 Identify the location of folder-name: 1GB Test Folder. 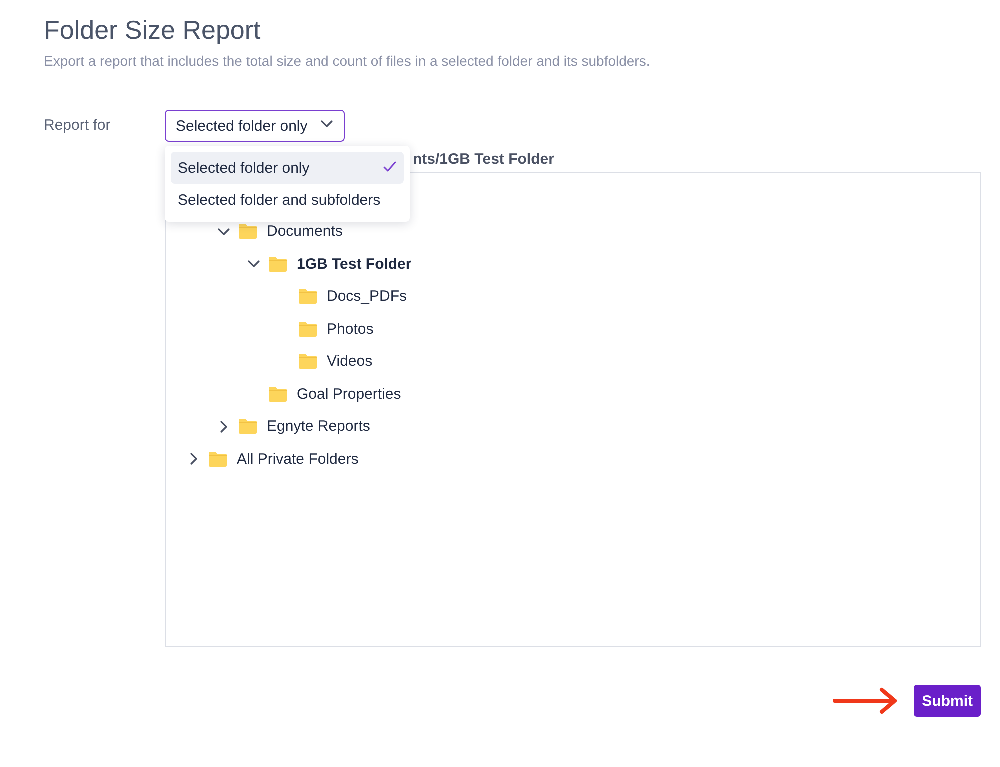
(354, 264).